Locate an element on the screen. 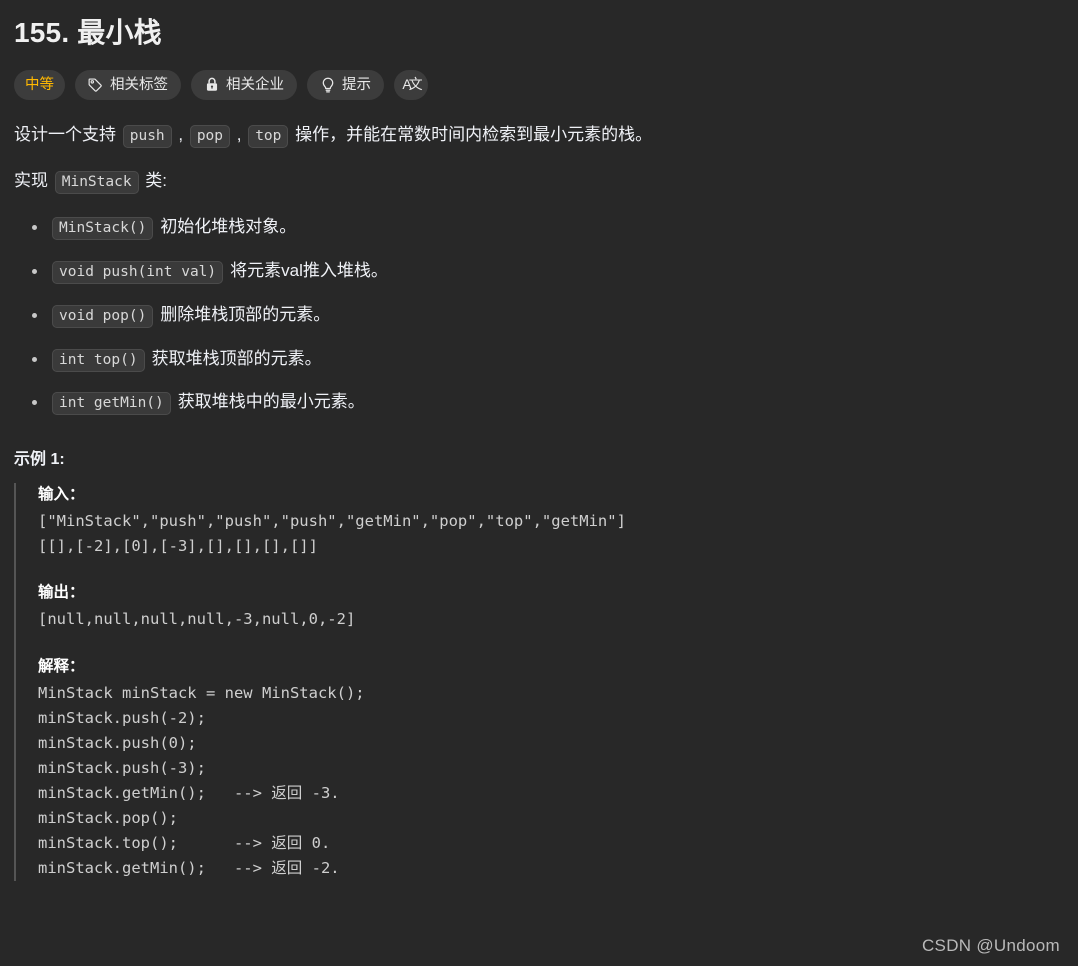  inline-code-top: top is located at coordinates (268, 136).